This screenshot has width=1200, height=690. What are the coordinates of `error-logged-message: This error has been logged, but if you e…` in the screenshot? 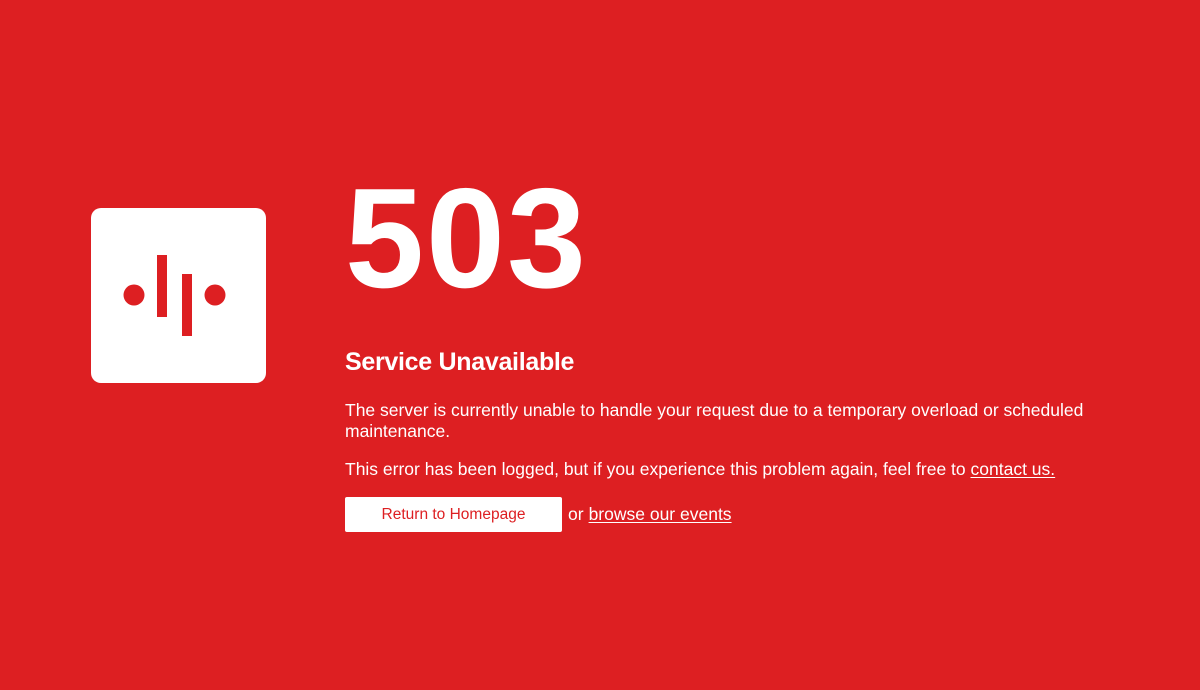 It's located at (700, 469).